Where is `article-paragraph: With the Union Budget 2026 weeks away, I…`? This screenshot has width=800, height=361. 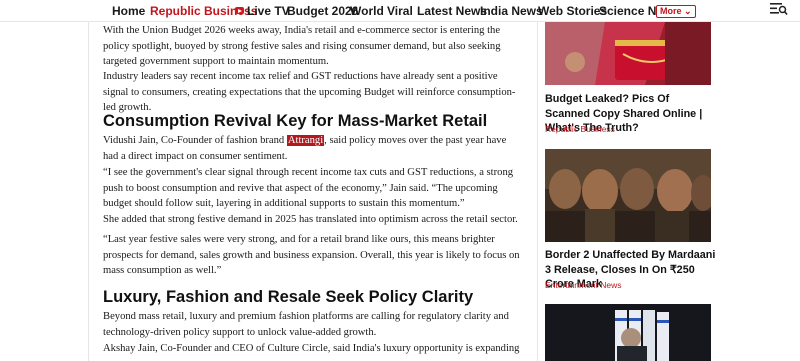 article-paragraph: With the Union Budget 2026 weeks away, I… is located at coordinates (302, 46).